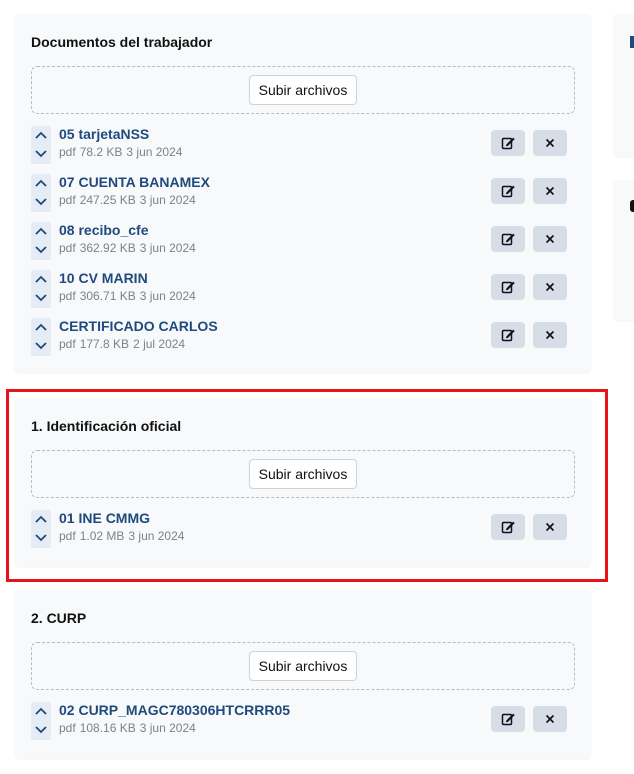 The height and width of the screenshot is (774, 634). What do you see at coordinates (107, 248) in the screenshot?
I see `file-size: 362.92 KB` at bounding box center [107, 248].